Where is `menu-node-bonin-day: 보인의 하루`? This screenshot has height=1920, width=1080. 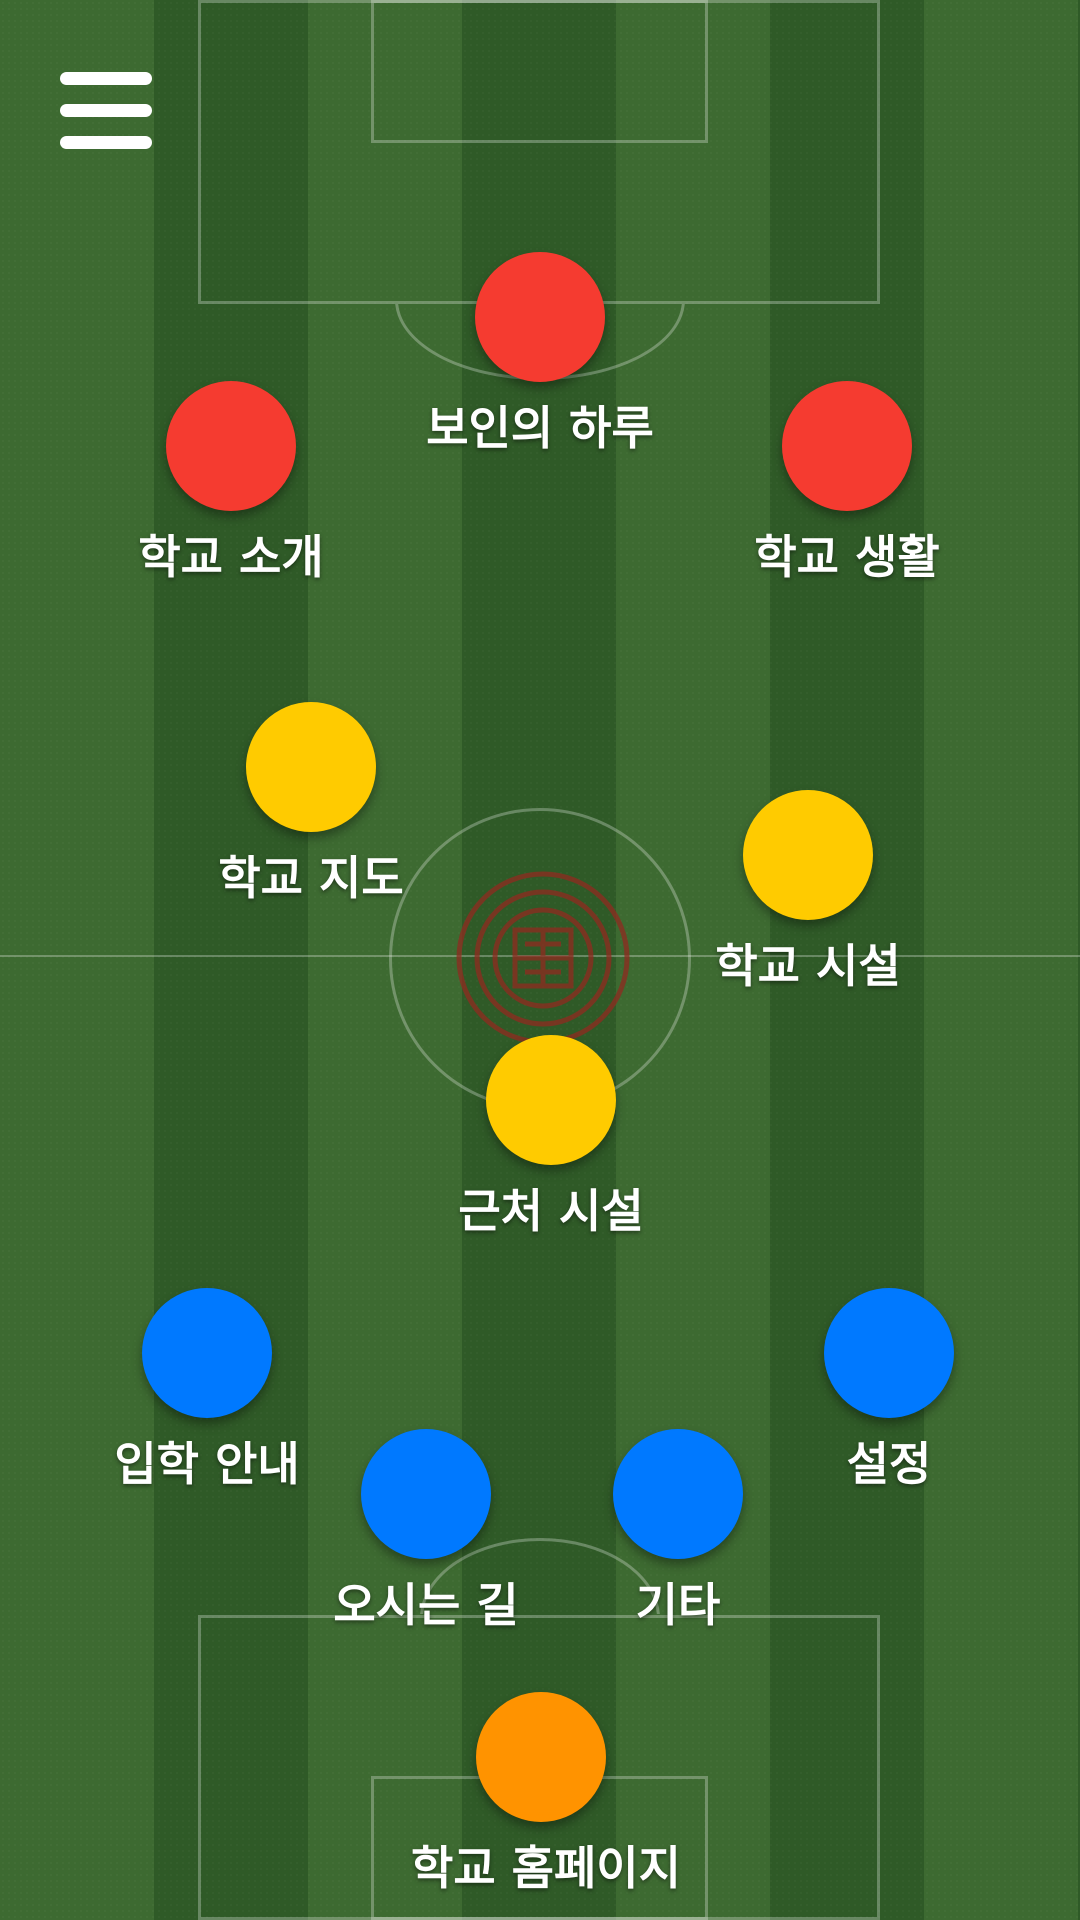 menu-node-bonin-day: 보인의 하루 is located at coordinates (540, 355).